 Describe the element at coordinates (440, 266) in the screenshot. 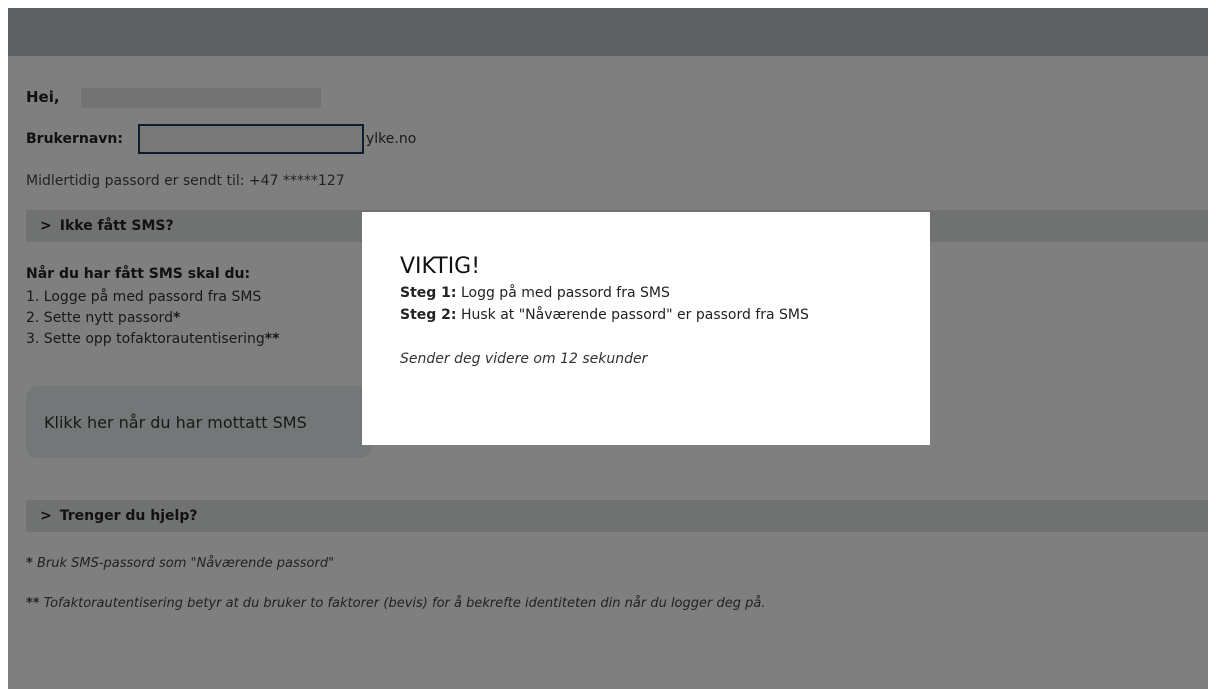

I see `modal-title: VIKTIG!` at that location.